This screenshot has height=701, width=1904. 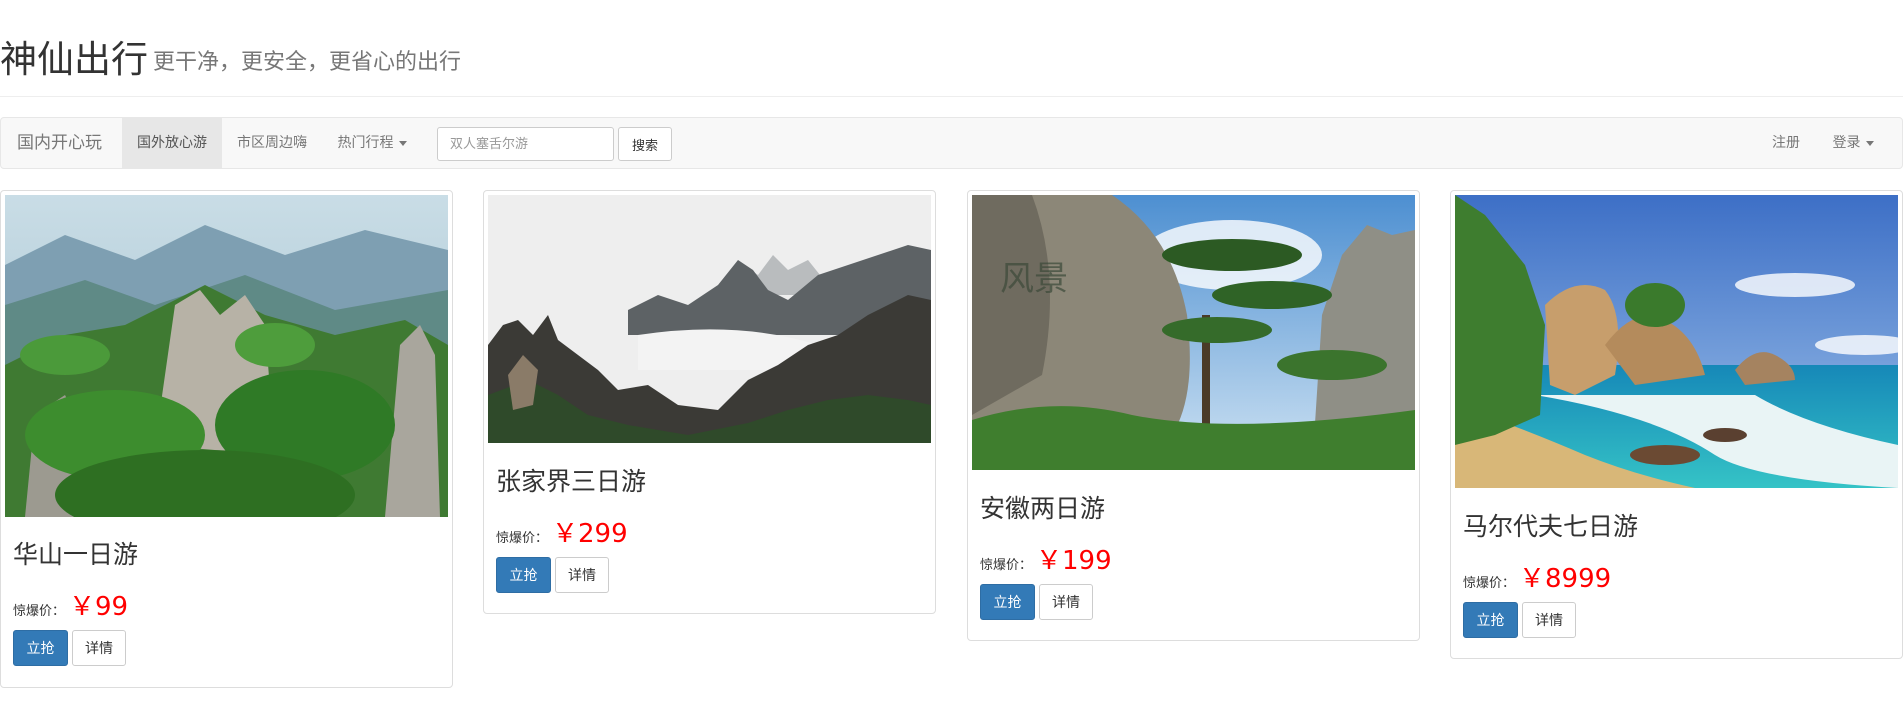 I want to click on nav-item-hot-trips-label: 热门行程, so click(x=365, y=143).